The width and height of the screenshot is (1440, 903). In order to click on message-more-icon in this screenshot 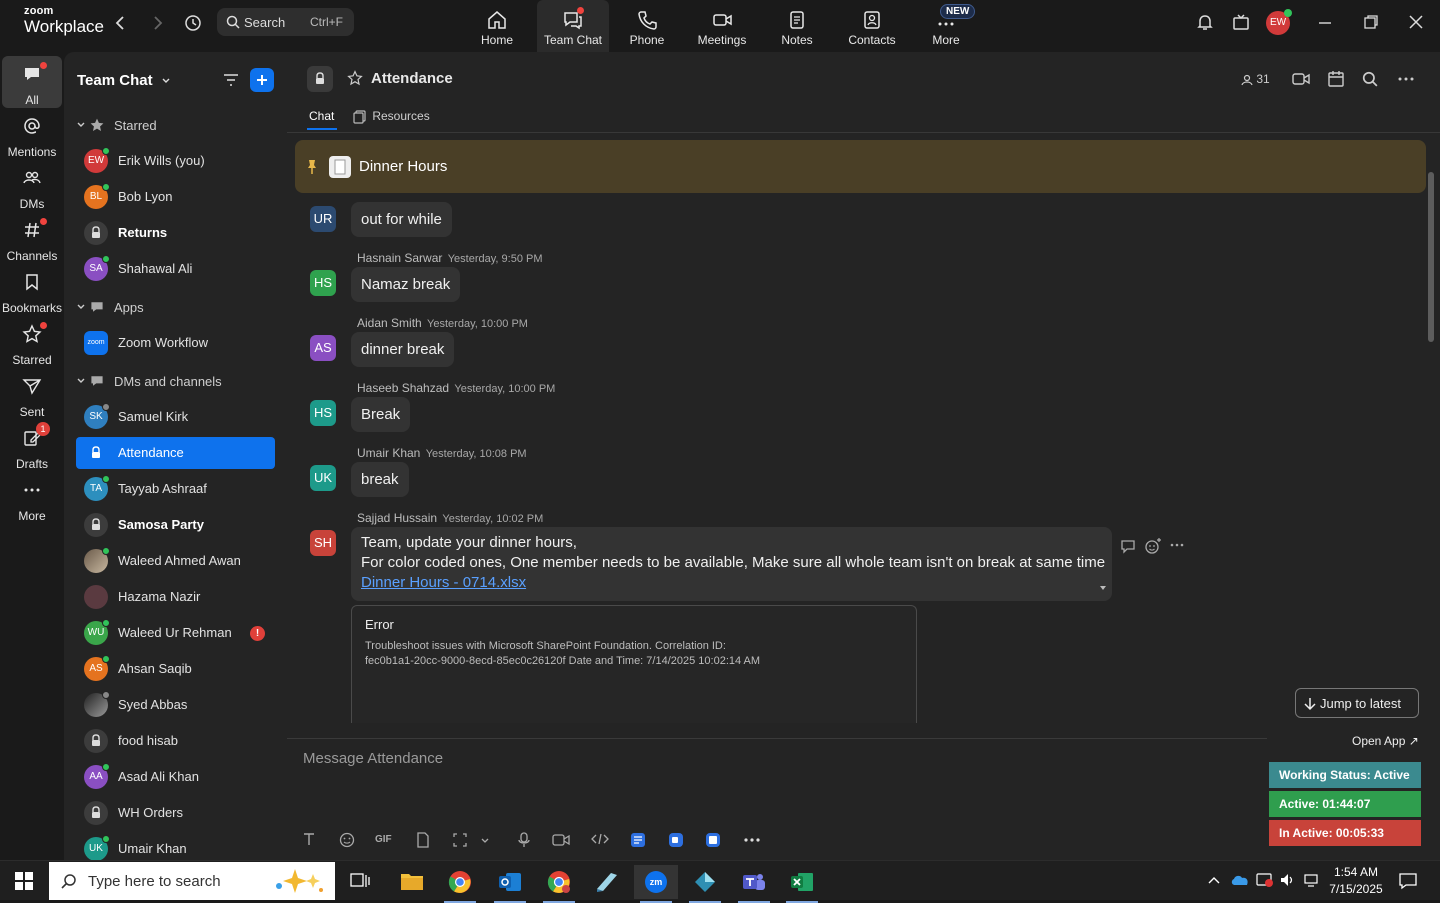, I will do `click(1177, 545)`.